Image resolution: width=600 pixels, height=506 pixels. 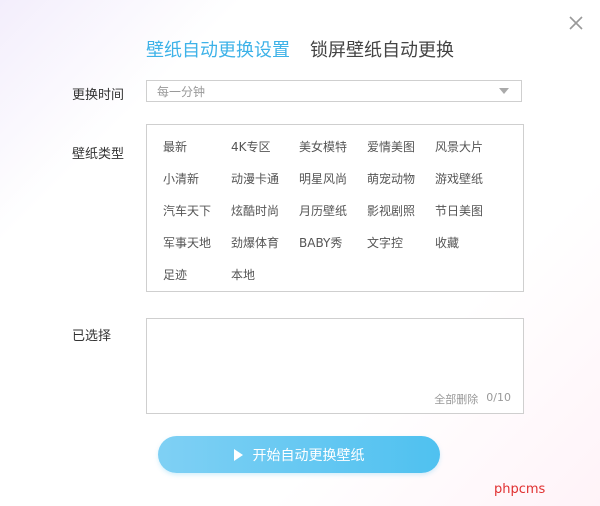 What do you see at coordinates (333, 186) in the screenshot?
I see `wallpaper-type-item: 明星风尚` at bounding box center [333, 186].